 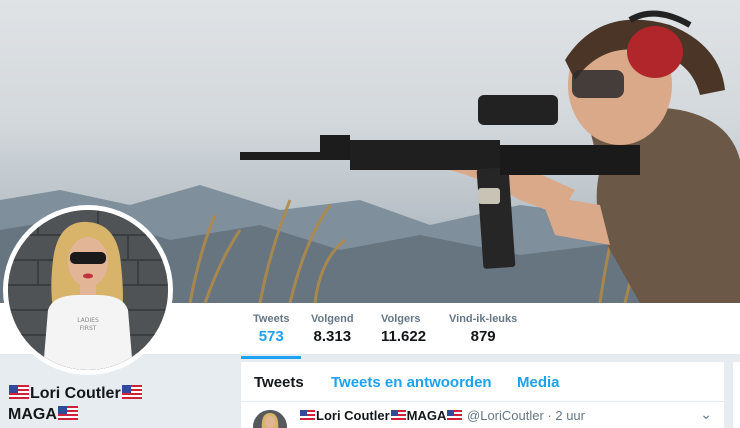 I want to click on tweet-item: Lori Coutler MAGA @LoriCoutler · 2 uur ⌄, so click(x=482, y=415).